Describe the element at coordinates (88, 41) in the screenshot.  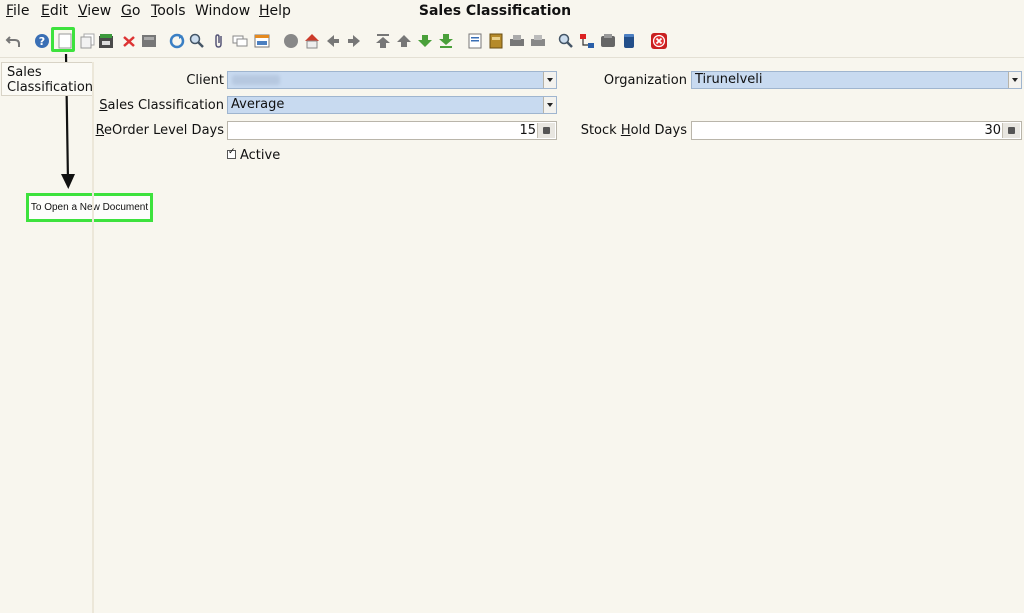
I see `copy-record-icon` at that location.